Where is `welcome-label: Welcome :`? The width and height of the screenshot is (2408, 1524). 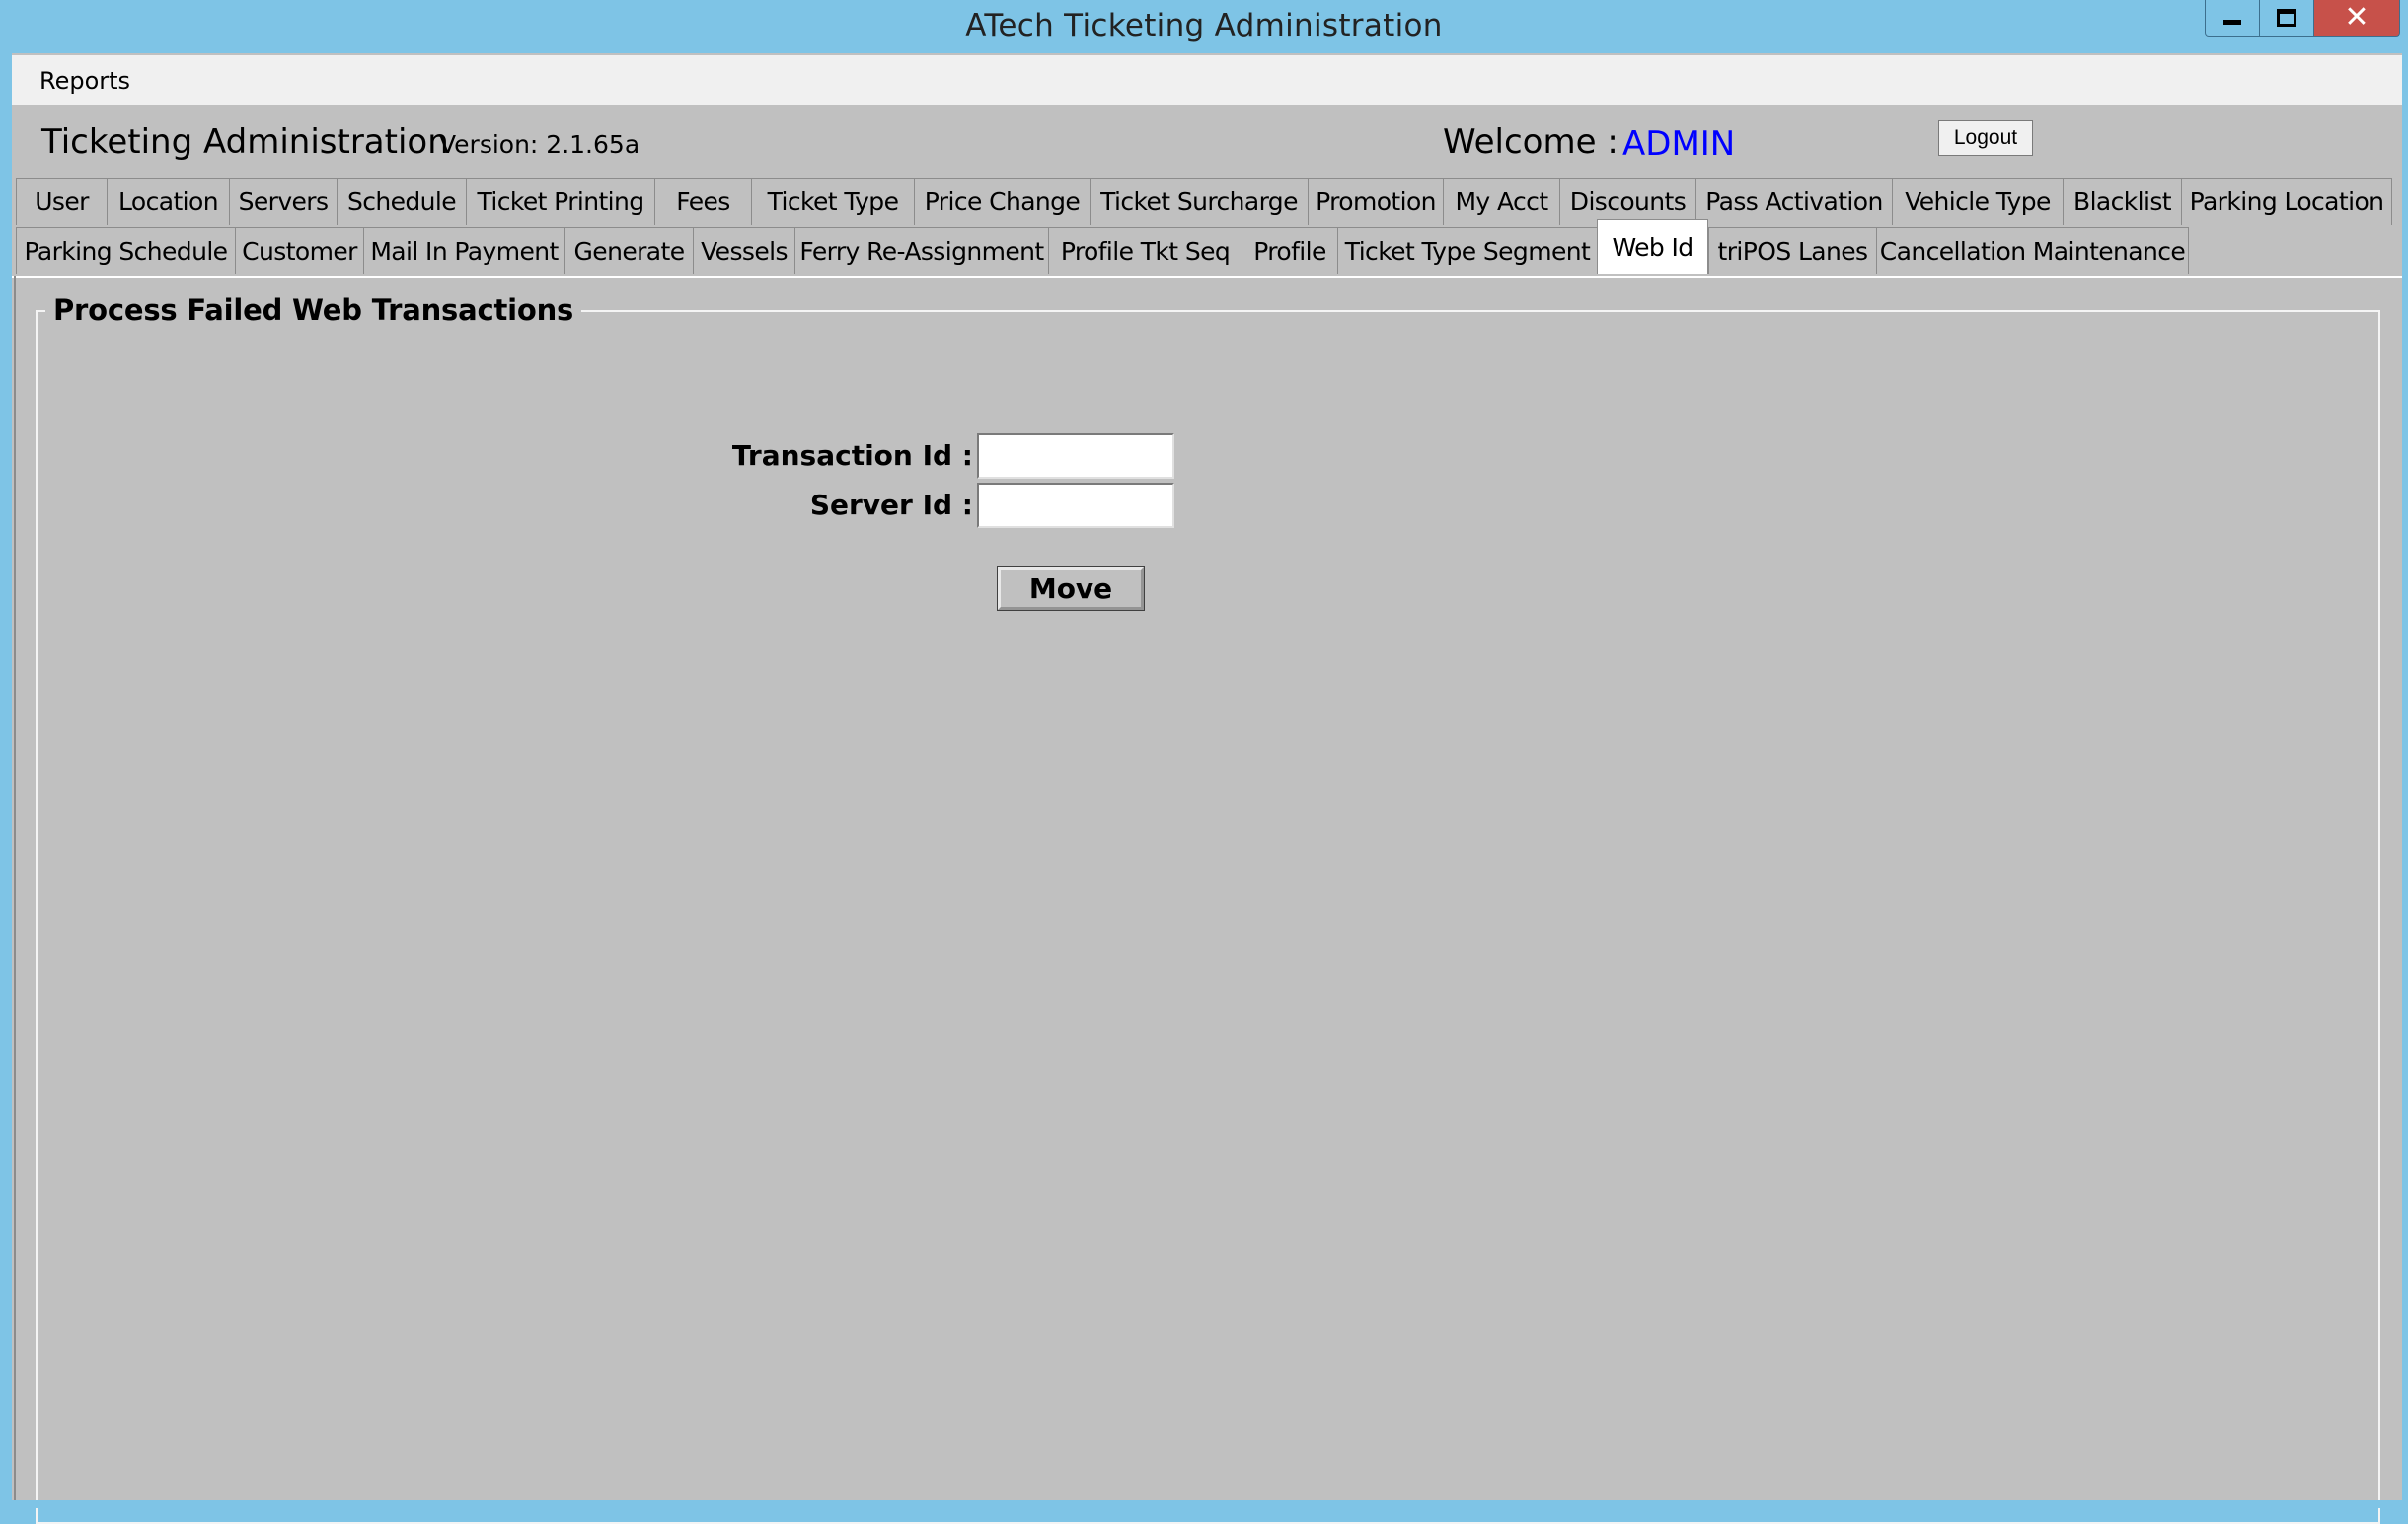 welcome-label: Welcome : is located at coordinates (1531, 142).